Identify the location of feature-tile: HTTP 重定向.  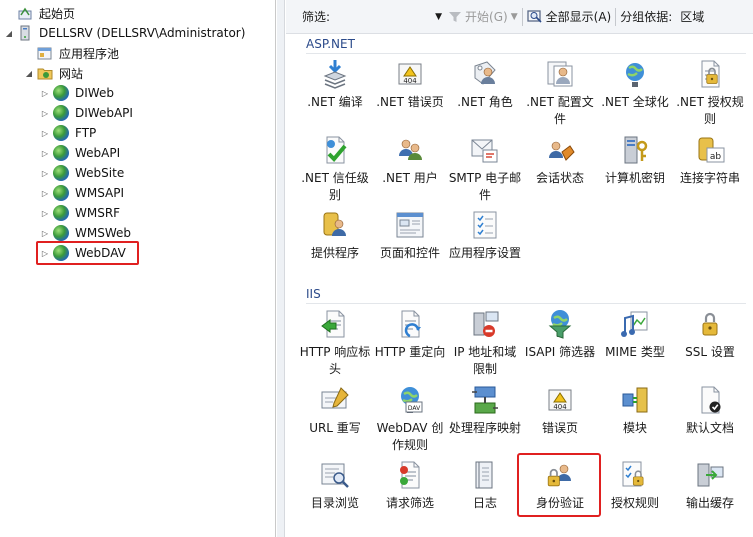
(410, 334).